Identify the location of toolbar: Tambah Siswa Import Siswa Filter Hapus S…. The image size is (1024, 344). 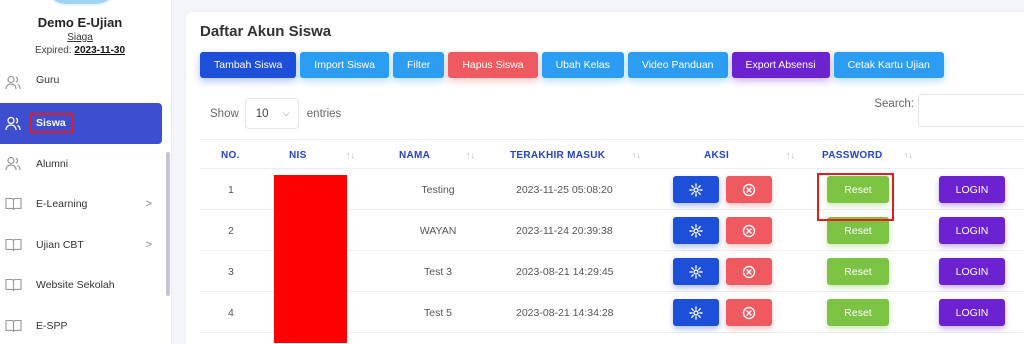
(572, 65).